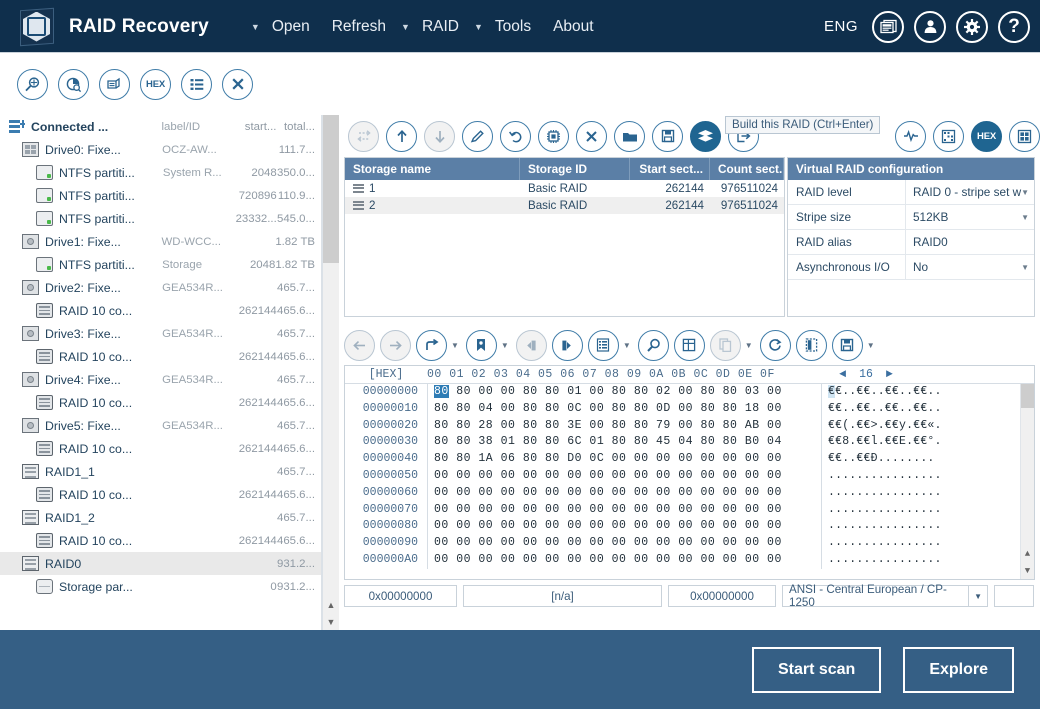 The height and width of the screenshot is (709, 1040). I want to click on open-image-icon, so click(114, 84).